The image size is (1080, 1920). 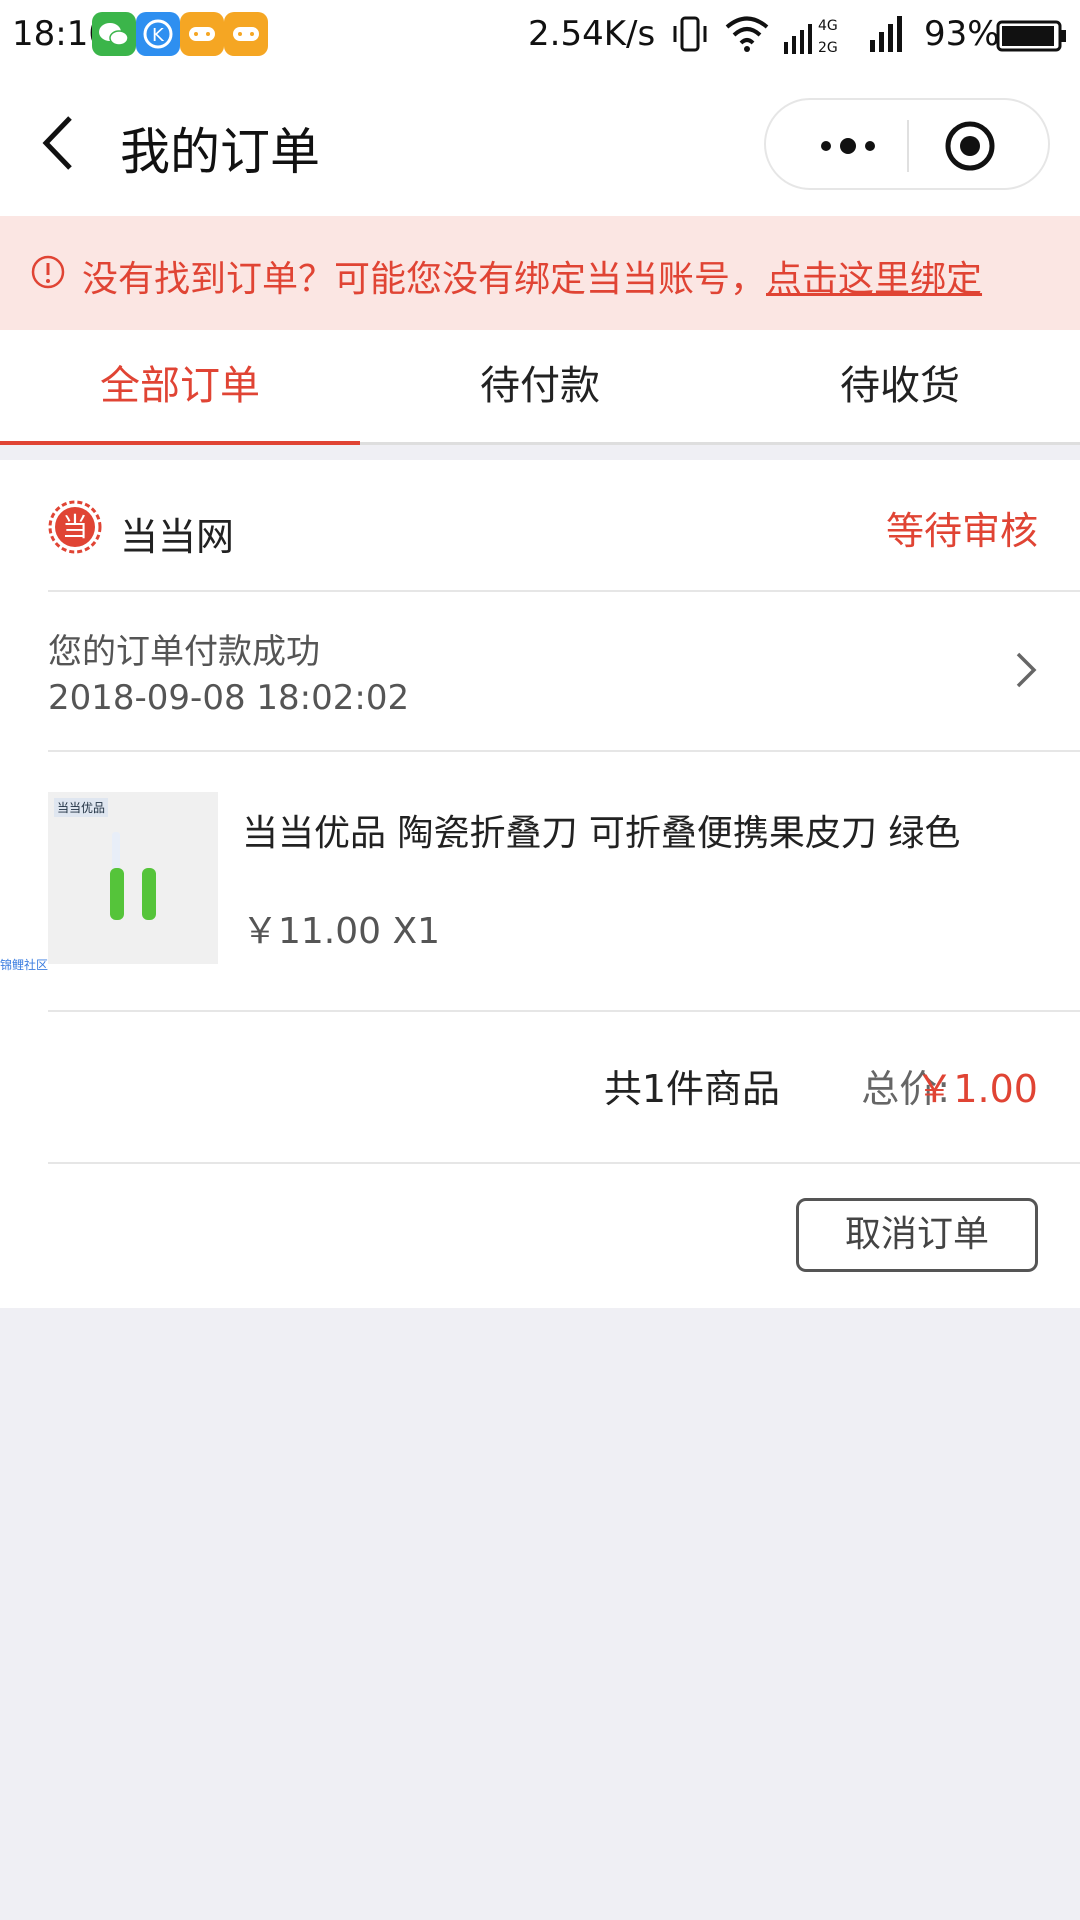 I want to click on battery-icon, so click(x=1031, y=36).